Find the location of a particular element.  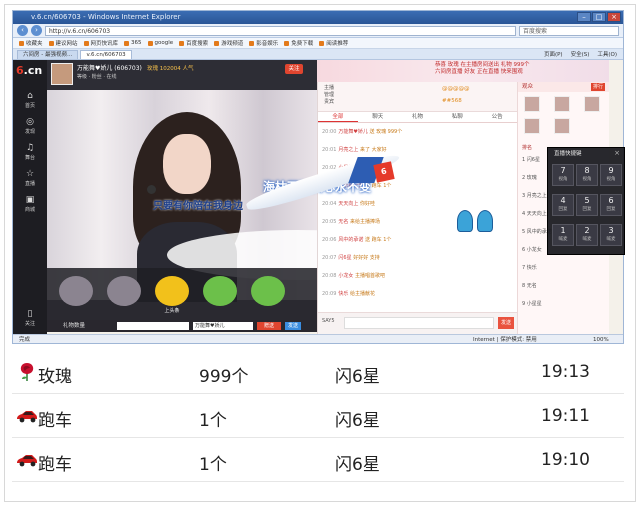

browser-tab-active: v.6.cn/606703 is located at coordinates (106, 54).